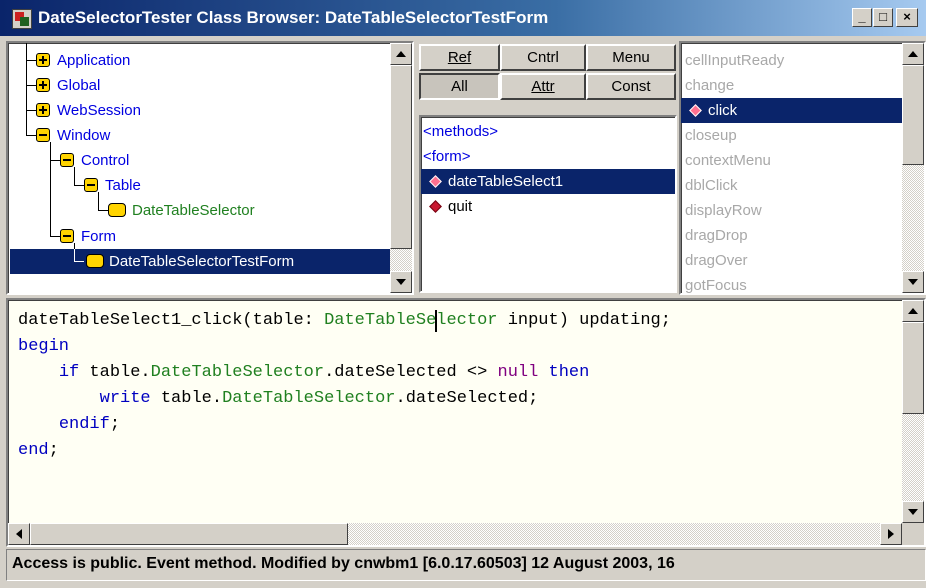 The image size is (926, 588). I want to click on tab-cntrl: Cntrl, so click(543, 57).